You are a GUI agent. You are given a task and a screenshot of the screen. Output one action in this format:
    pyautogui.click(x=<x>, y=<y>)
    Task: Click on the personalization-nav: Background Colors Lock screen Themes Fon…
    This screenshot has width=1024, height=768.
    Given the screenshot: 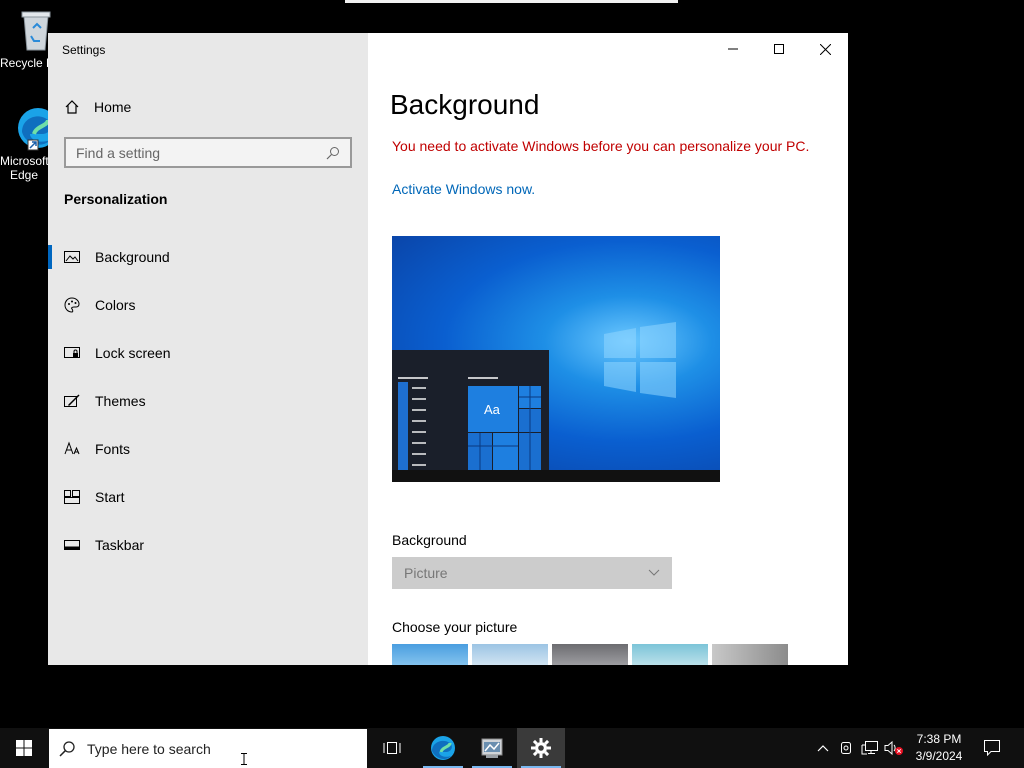 What is the action you would take?
    pyautogui.click(x=208, y=401)
    